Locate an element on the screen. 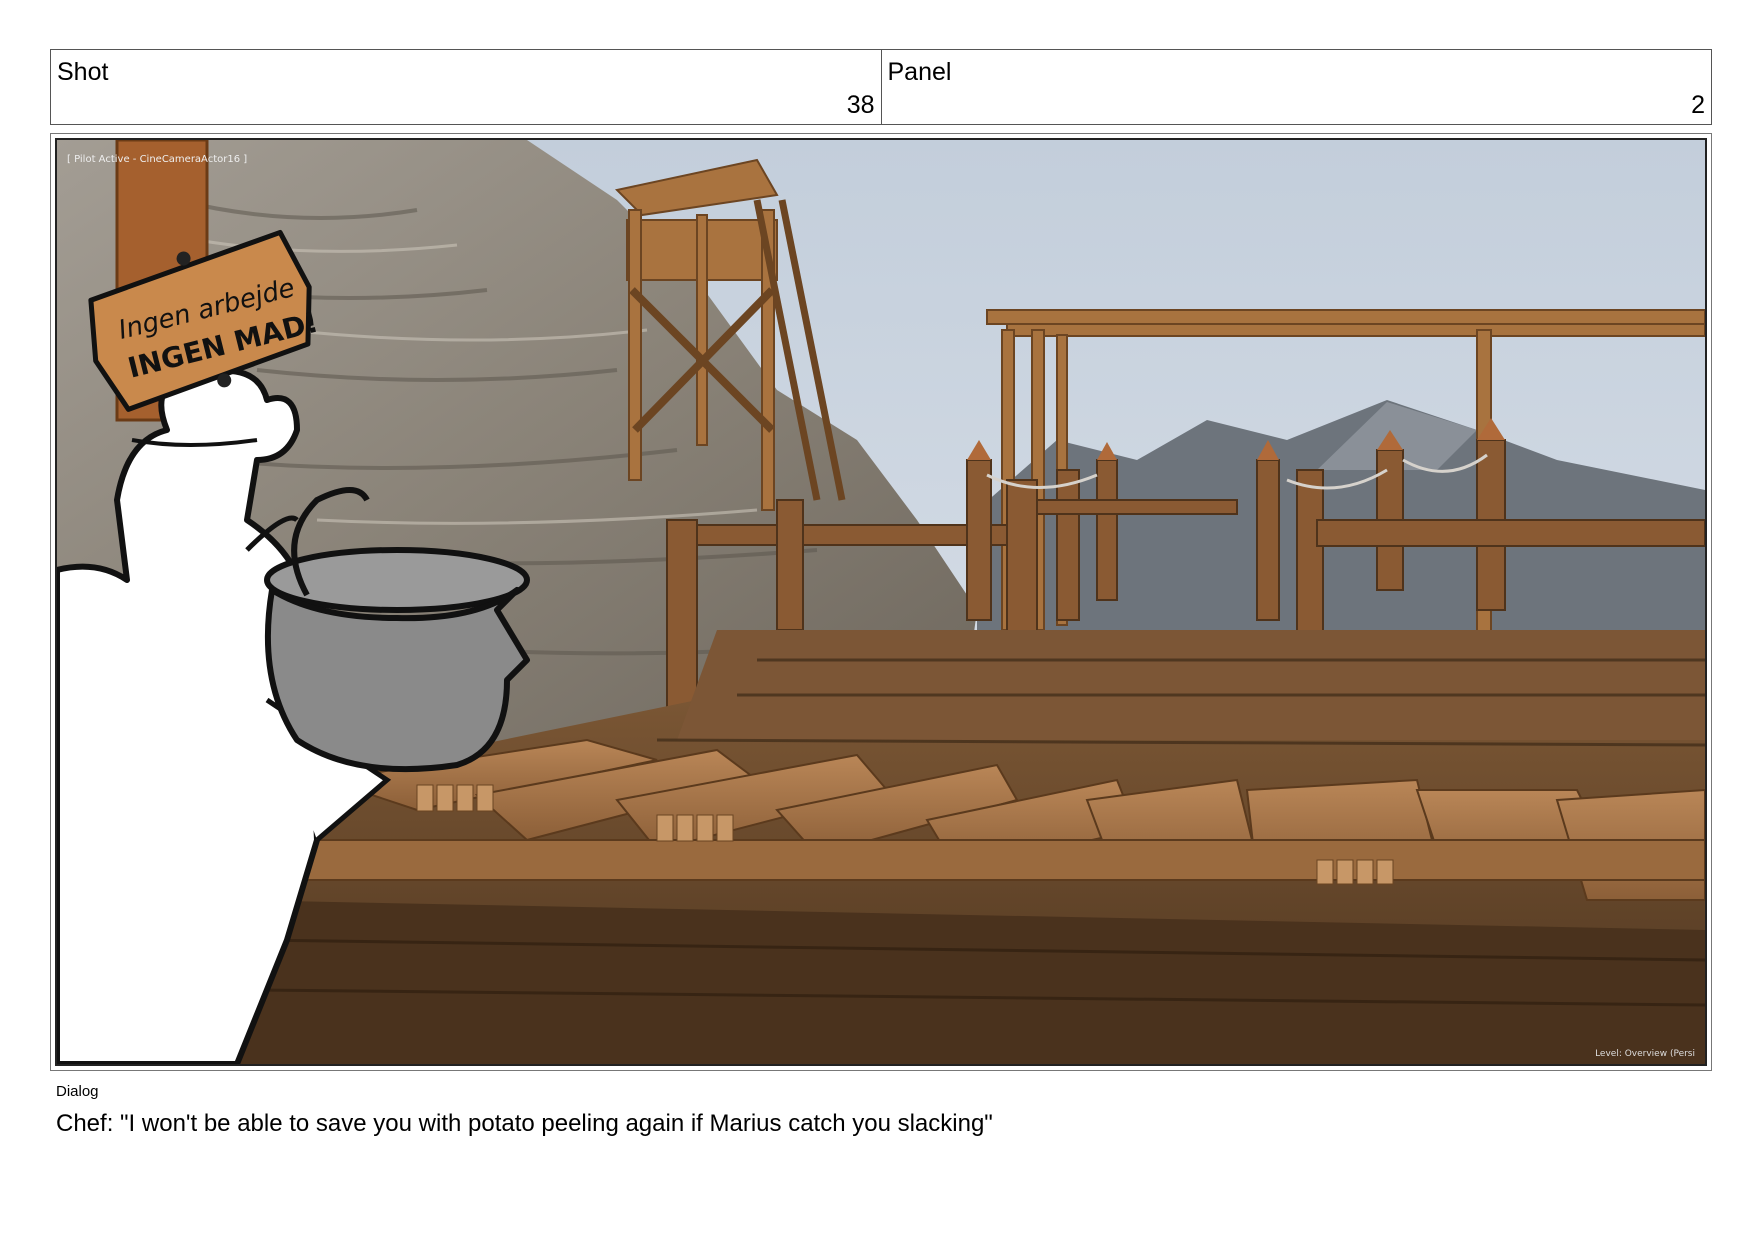  shot-number: 38 is located at coordinates (860, 105).